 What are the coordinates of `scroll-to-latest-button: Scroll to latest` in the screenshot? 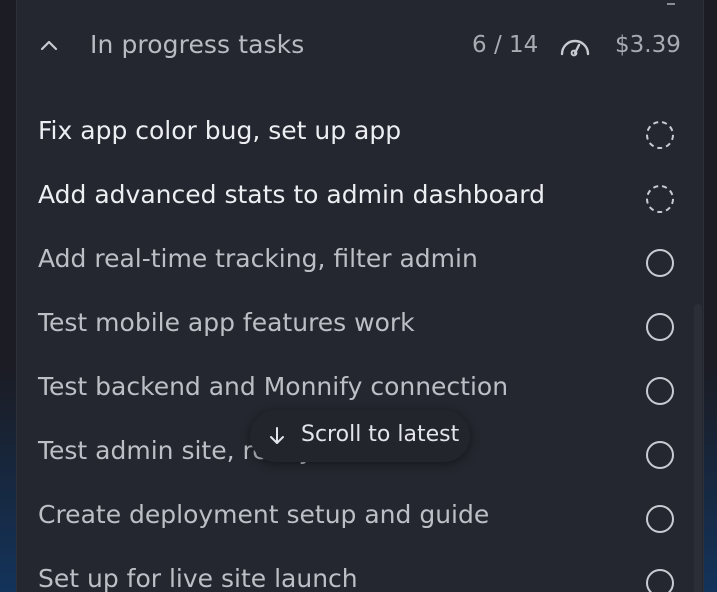 It's located at (360, 436).